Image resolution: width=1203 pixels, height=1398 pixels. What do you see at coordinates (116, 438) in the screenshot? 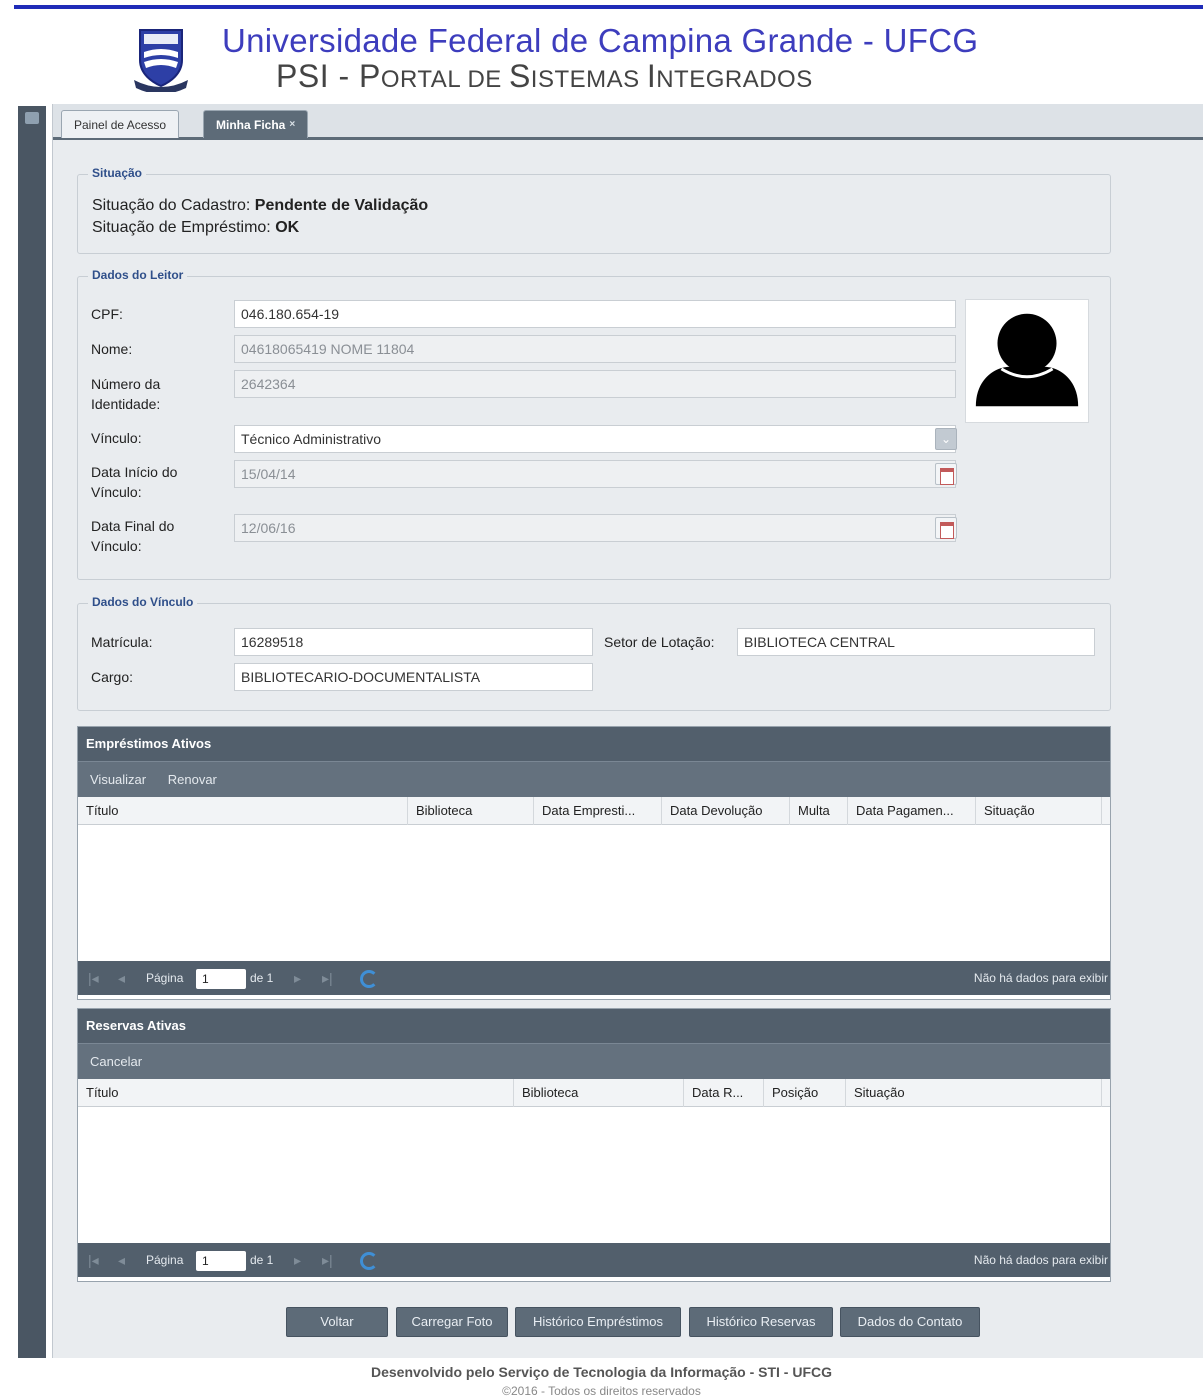
I see `vinculo-label: Vínculo:` at bounding box center [116, 438].